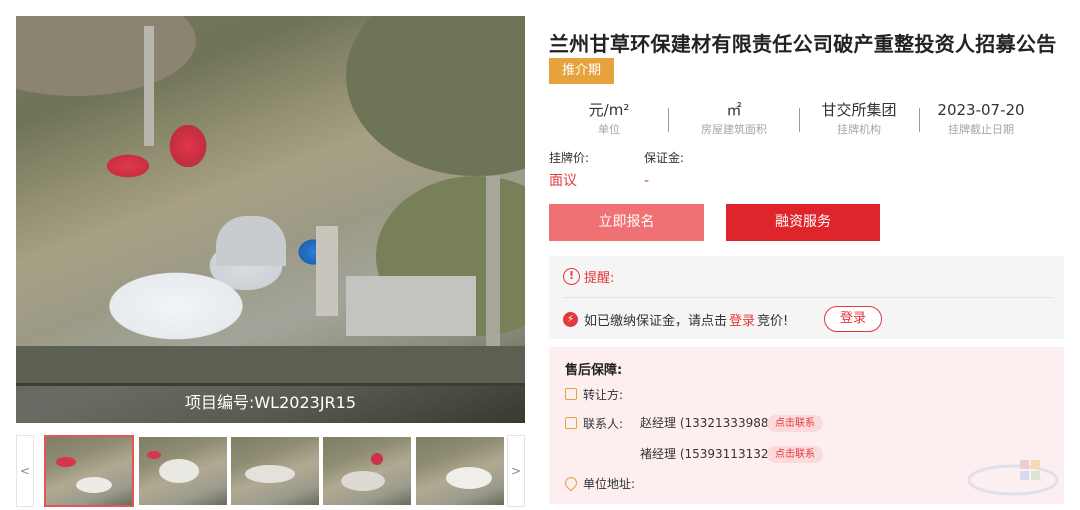 The image size is (1080, 510). Describe the element at coordinates (571, 483) in the screenshot. I see `location-pin-icon` at that location.